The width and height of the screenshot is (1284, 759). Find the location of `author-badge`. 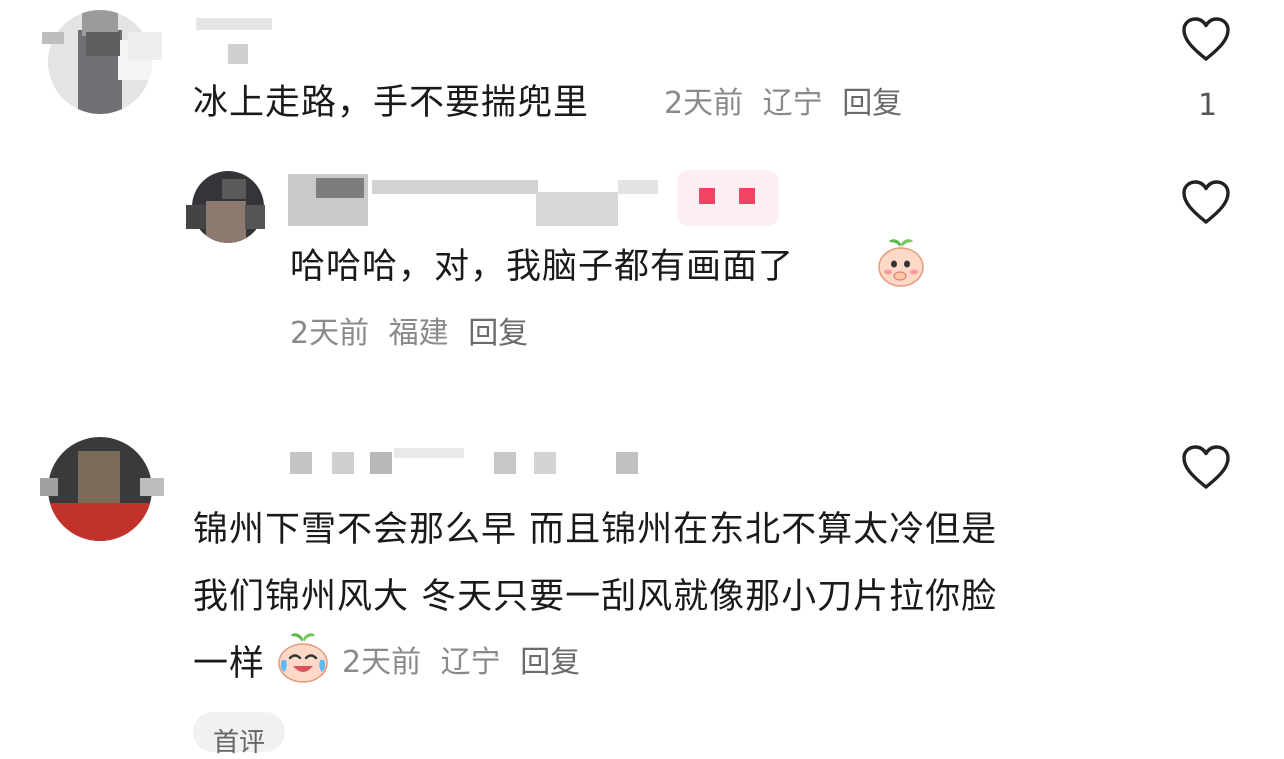

author-badge is located at coordinates (728, 198).